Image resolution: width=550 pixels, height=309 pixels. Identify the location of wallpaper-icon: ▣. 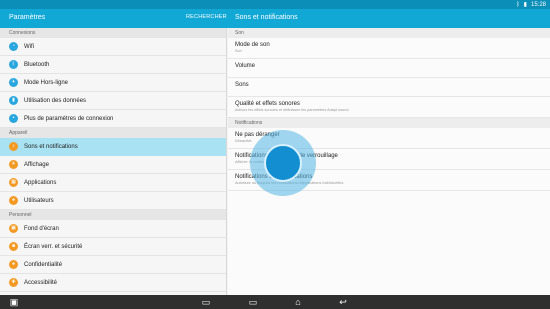
(13, 228).